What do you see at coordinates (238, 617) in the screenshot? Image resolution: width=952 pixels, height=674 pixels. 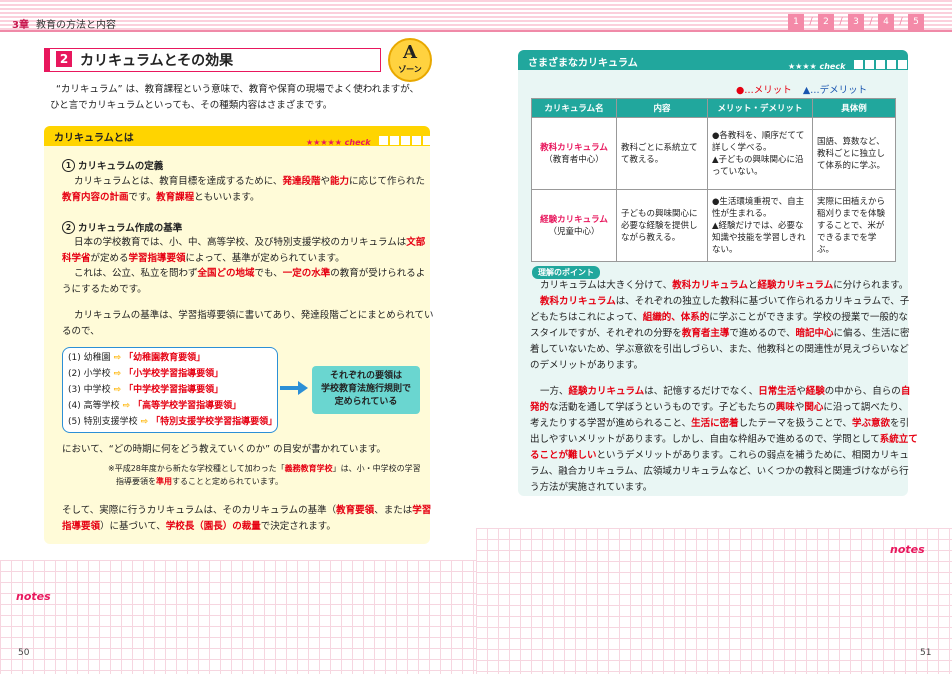 I see `notes-grid-left` at bounding box center [238, 617].